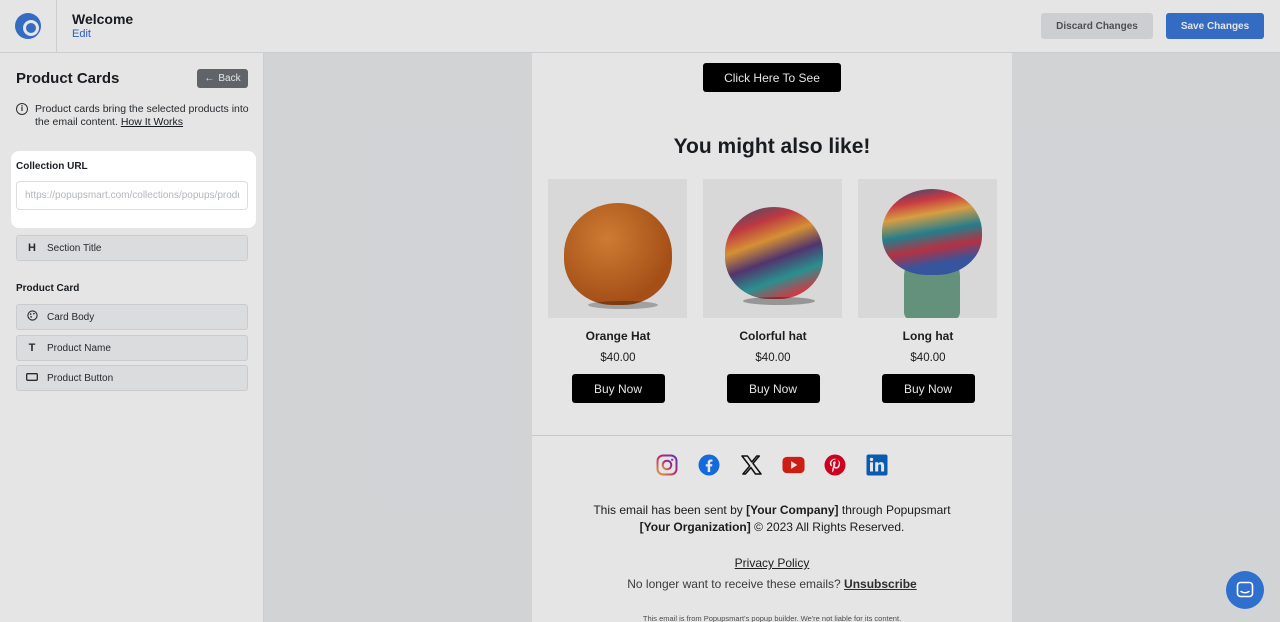 This screenshot has height=622, width=1280. Describe the element at coordinates (68, 78) in the screenshot. I see `panel-title: Product Cards` at that location.